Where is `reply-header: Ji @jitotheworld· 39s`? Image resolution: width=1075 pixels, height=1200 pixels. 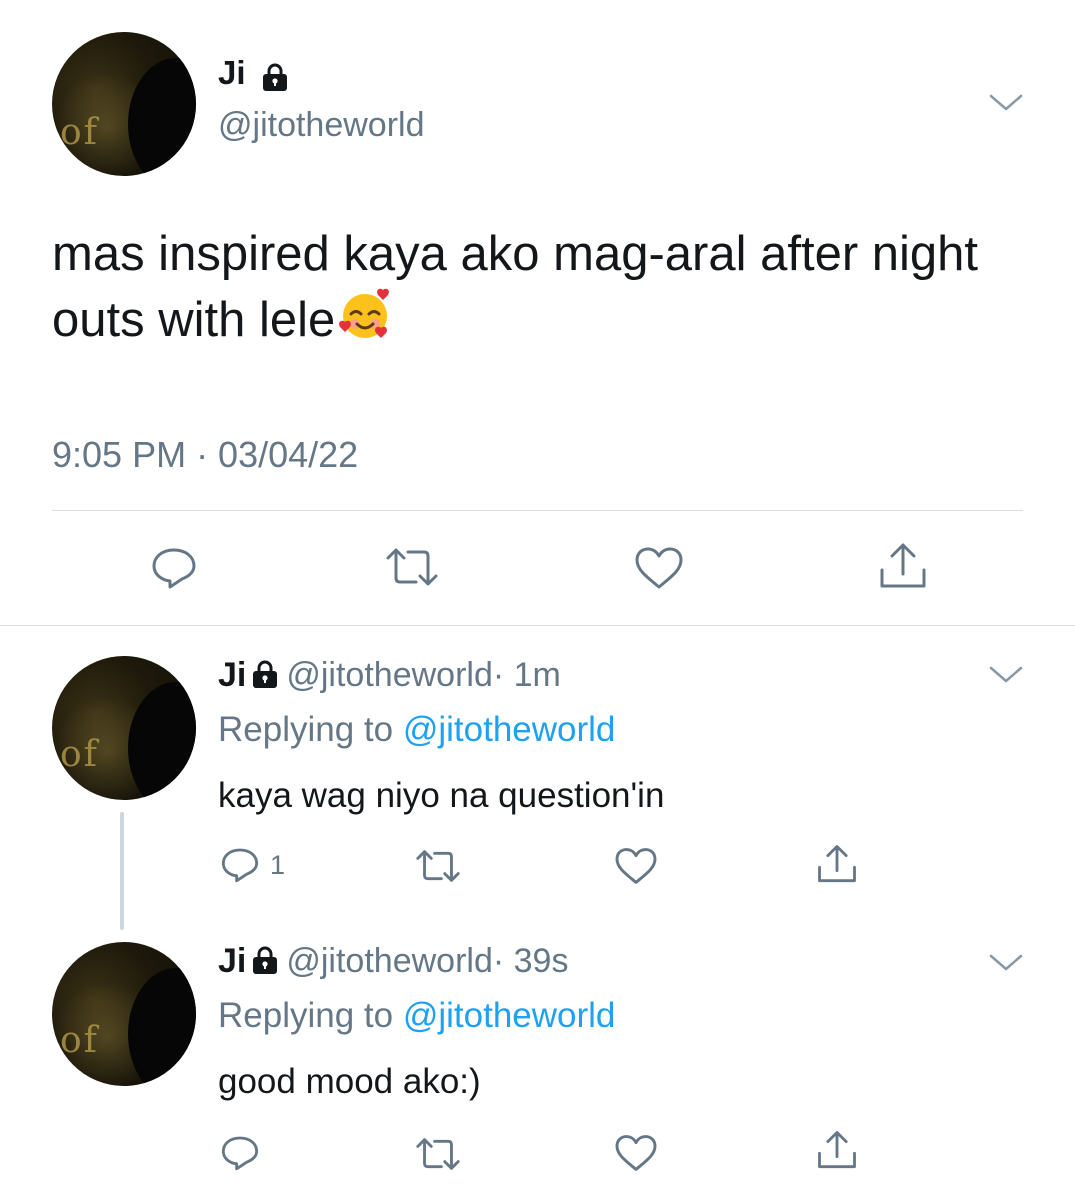 reply-header: Ji @jitotheworld· 39s is located at coordinates (393, 961).